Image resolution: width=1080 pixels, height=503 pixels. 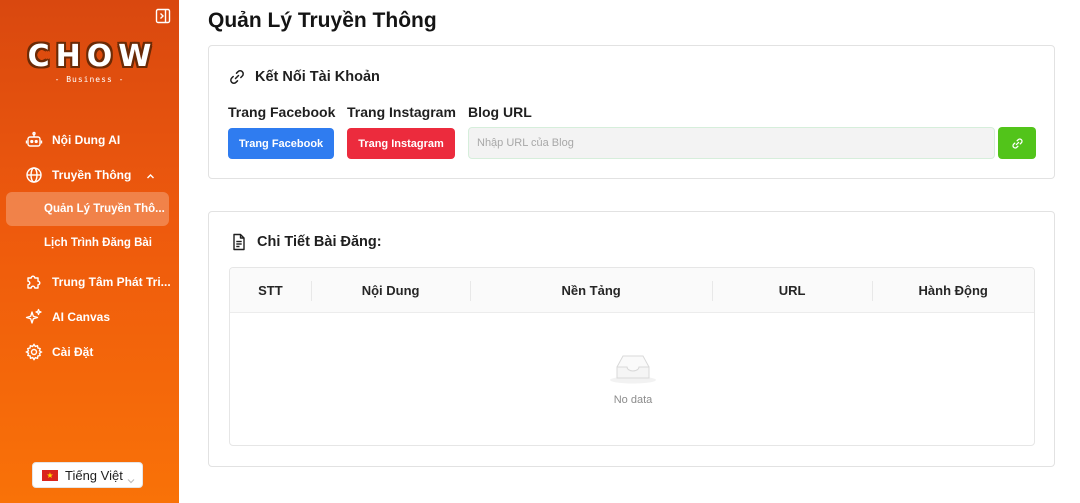 I want to click on post-details-title: Chi Tiết Bài Đăng:, so click(x=306, y=242).